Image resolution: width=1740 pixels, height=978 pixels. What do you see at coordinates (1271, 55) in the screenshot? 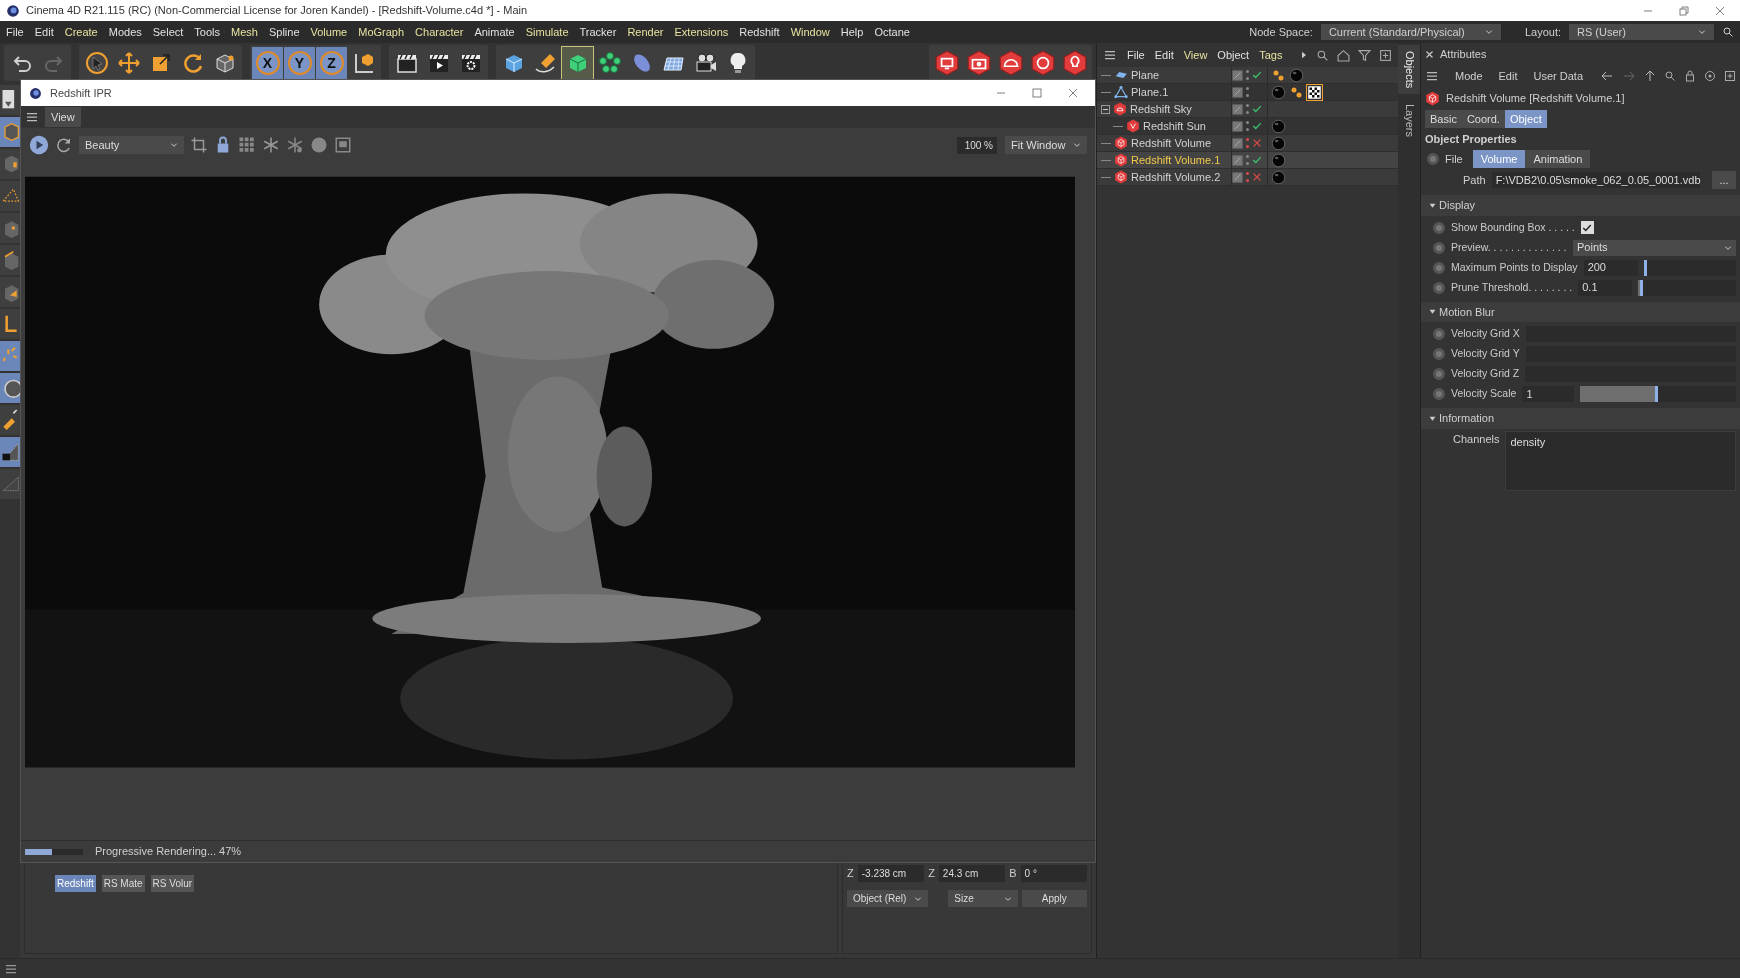
I see `menu-item: Tags` at bounding box center [1271, 55].